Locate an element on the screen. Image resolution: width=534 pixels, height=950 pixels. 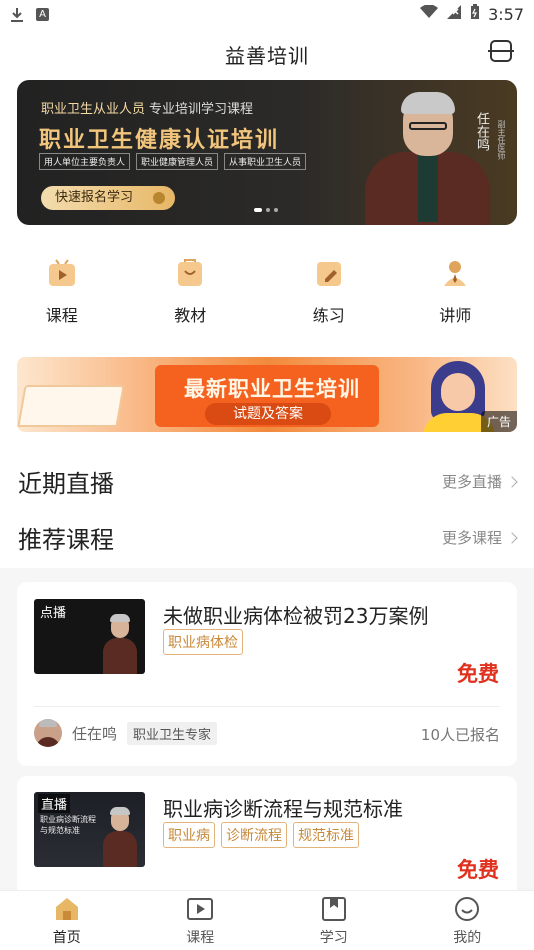
tab-label: 课程 is located at coordinates (200, 938).